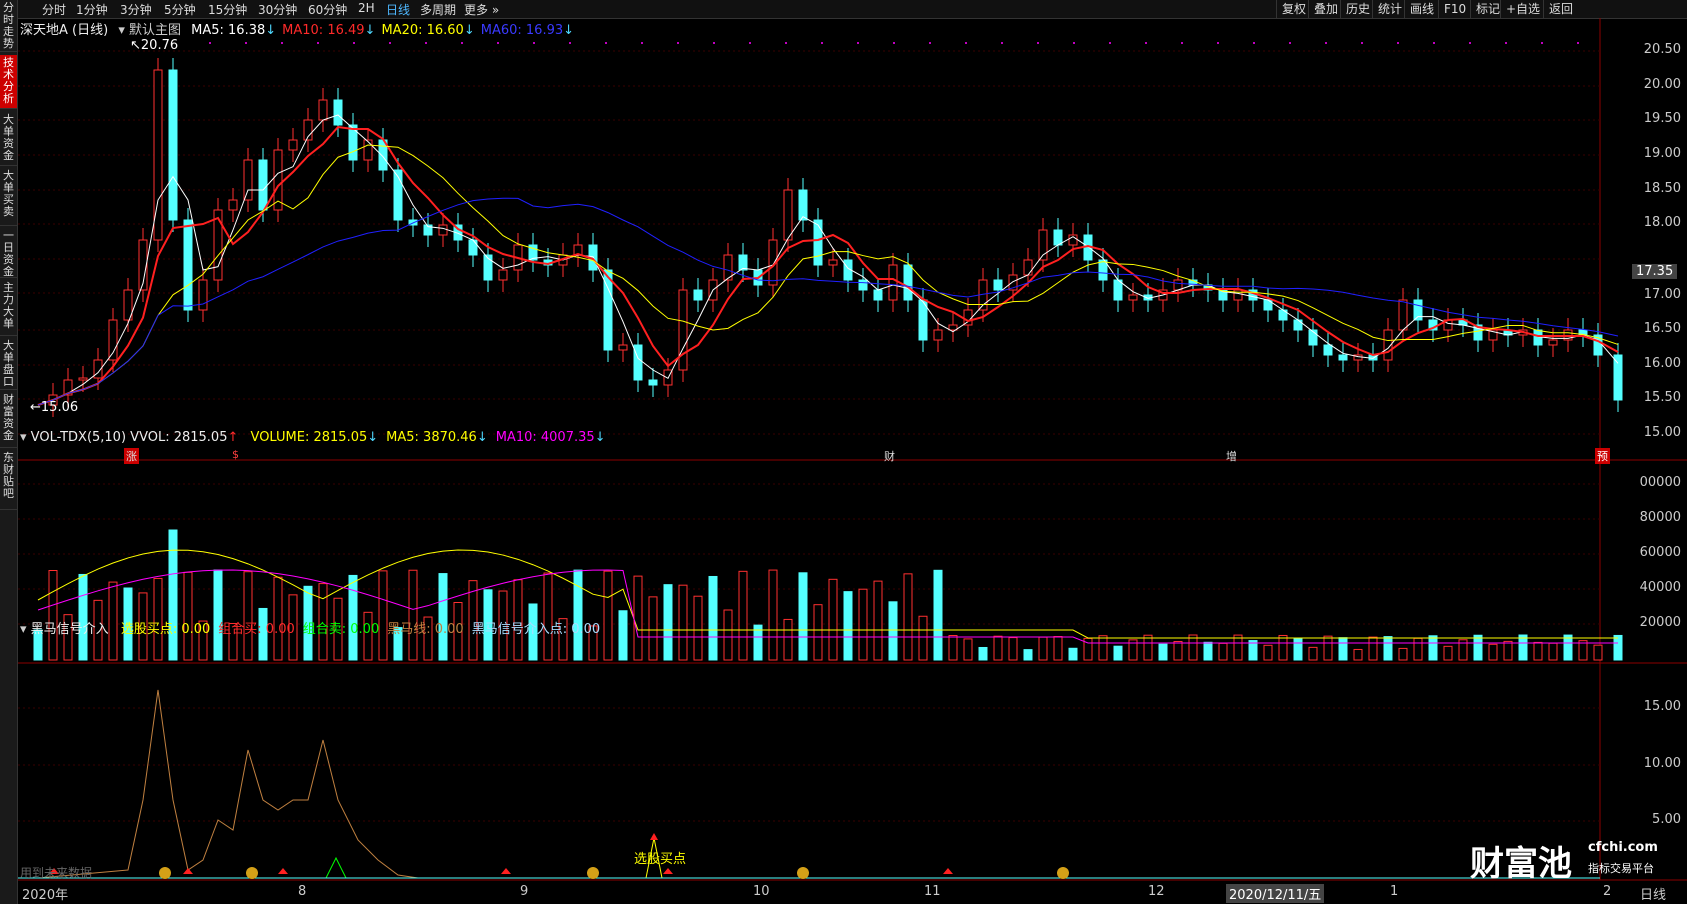 This screenshot has width=1687, height=904. Describe the element at coordinates (425, 629) in the screenshot. I see `signal-label-3: 黑马线: 0.00` at that location.